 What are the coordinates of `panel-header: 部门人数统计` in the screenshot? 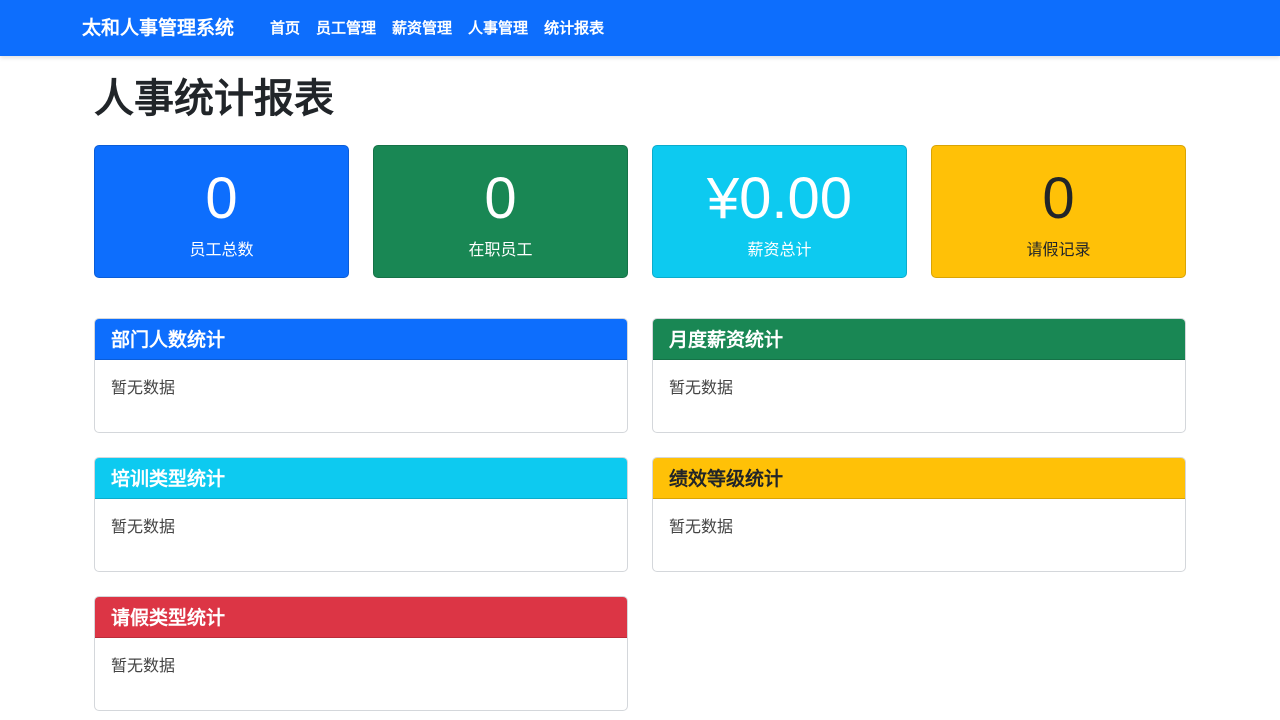 It's located at (361, 339).